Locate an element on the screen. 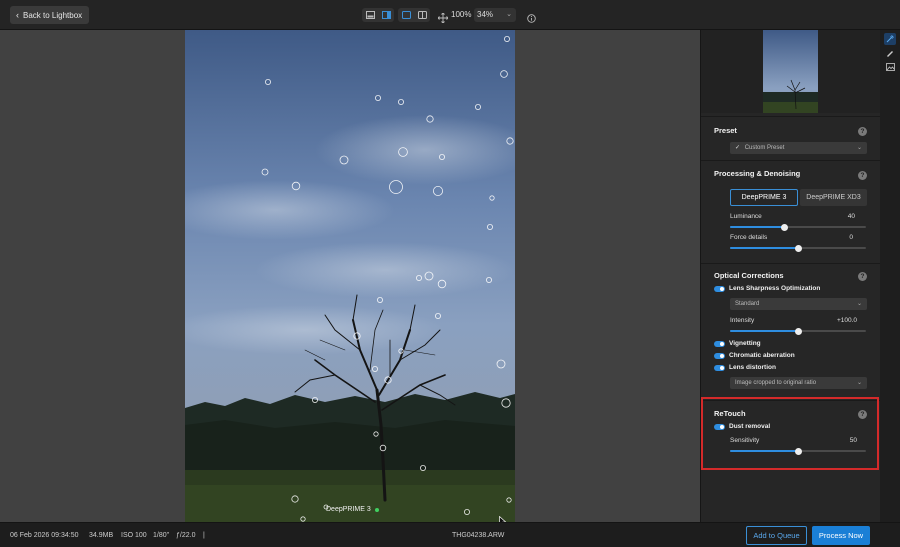  file-name: THG04238.ARW is located at coordinates (478, 535).